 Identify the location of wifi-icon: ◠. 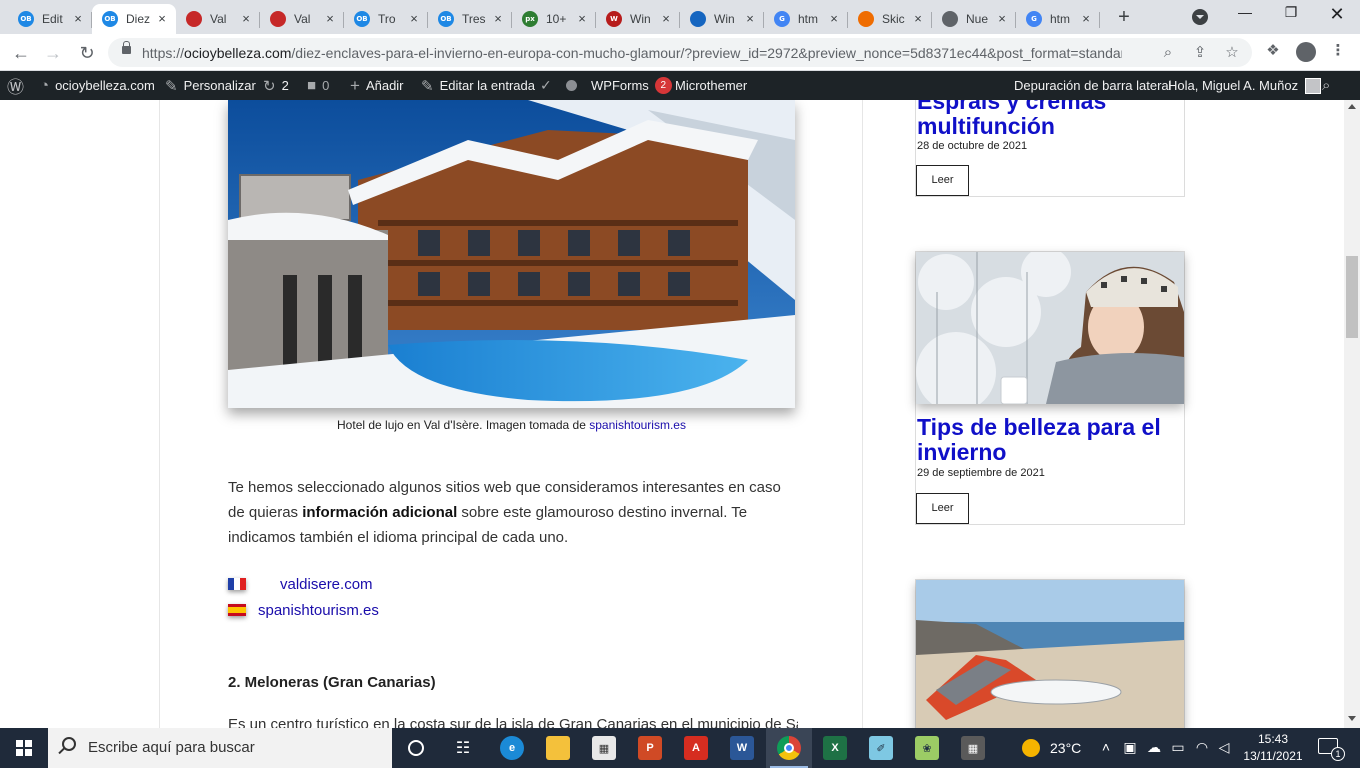
(1202, 747).